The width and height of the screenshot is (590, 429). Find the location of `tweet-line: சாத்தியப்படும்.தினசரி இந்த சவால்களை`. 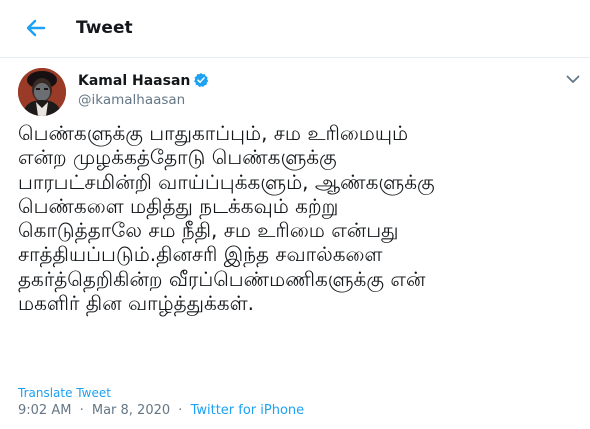

tweet-line: சாத்தியப்படும்.தினசரி இந்த சவால்களை is located at coordinates (200, 254).